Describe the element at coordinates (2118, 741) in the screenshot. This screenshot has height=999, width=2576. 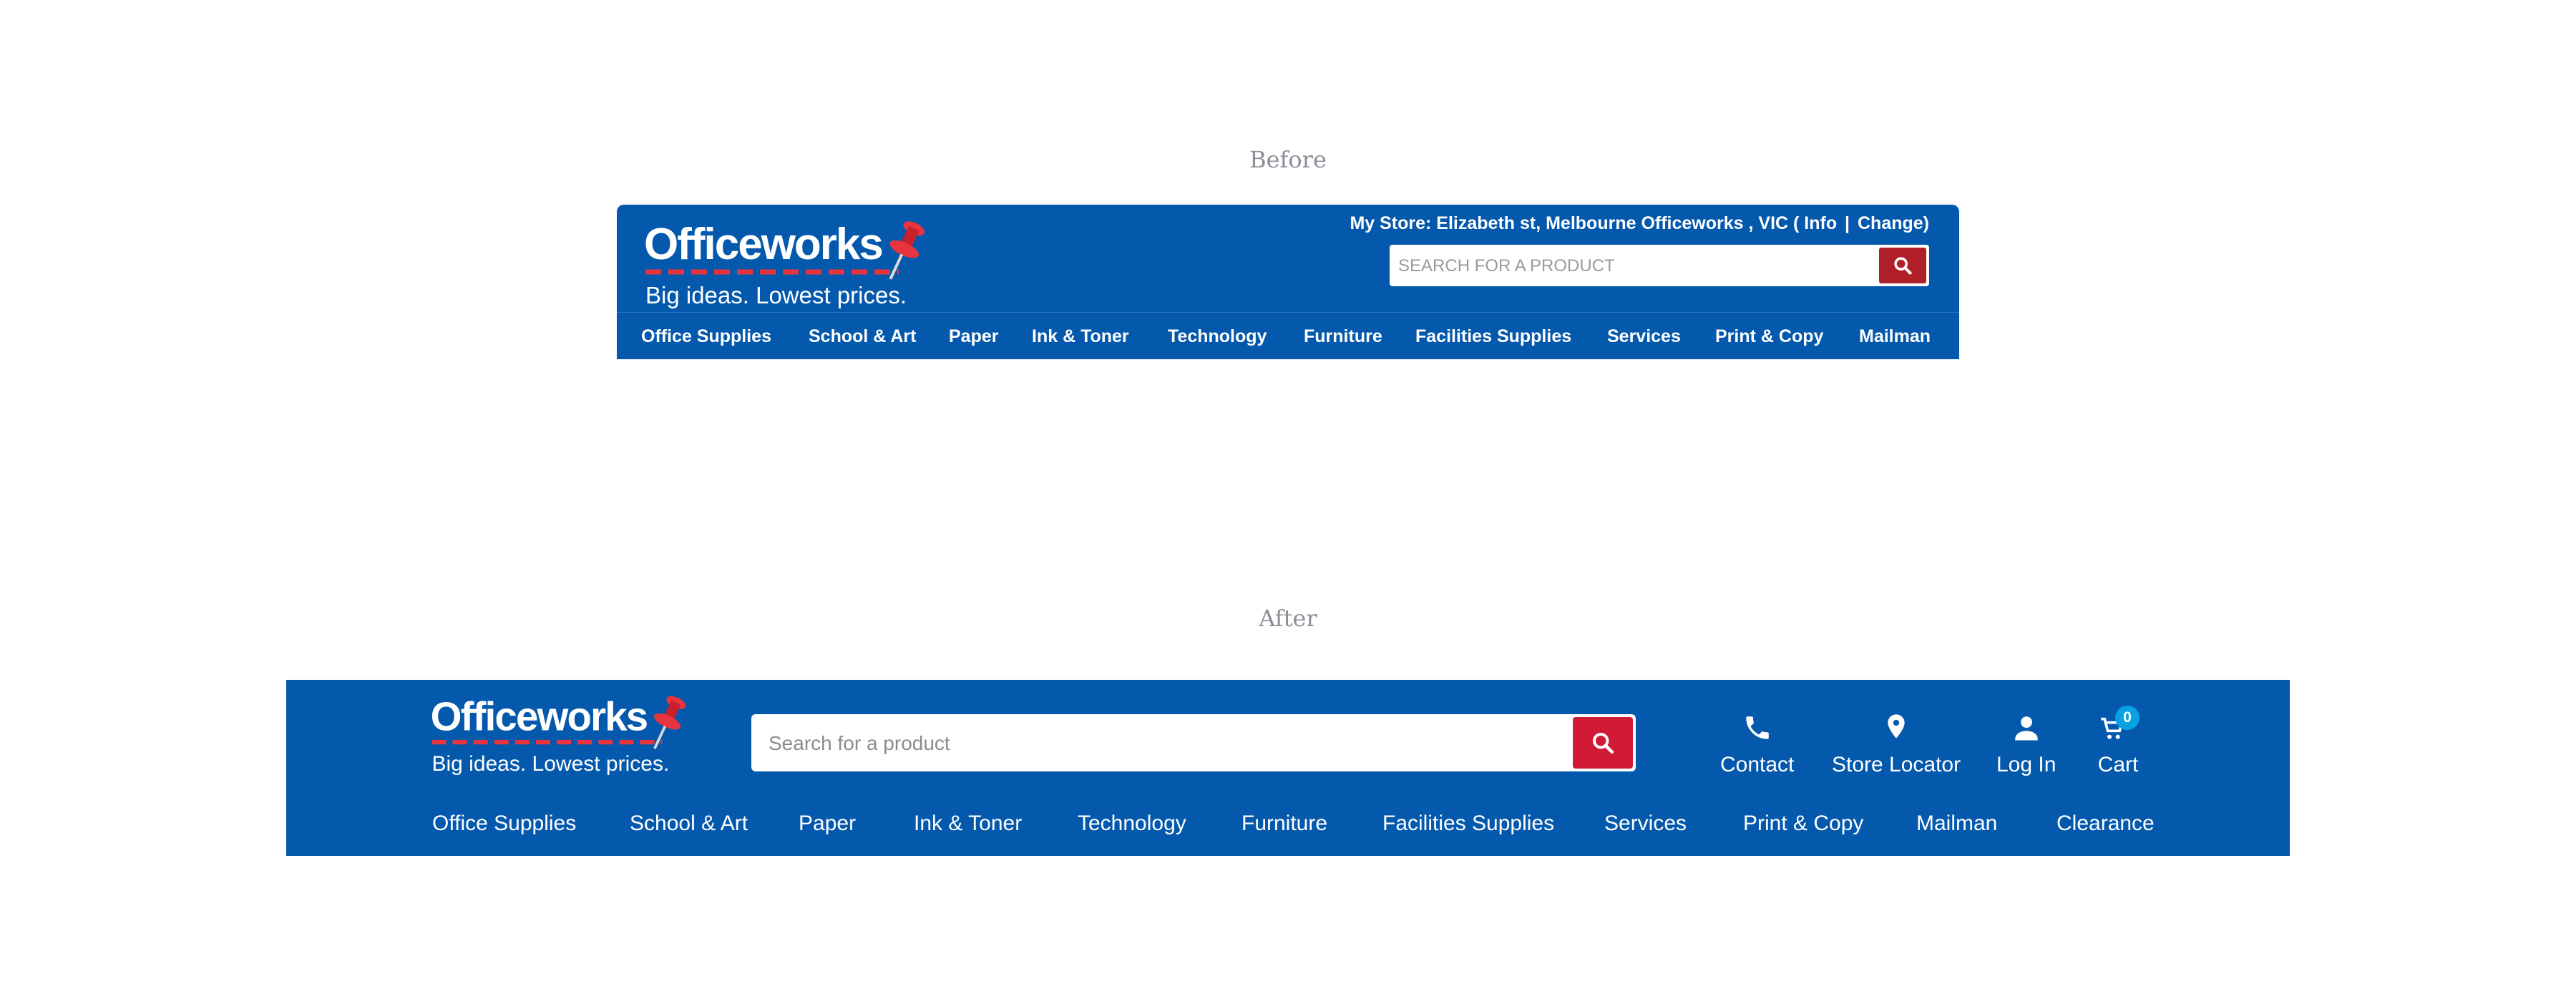
I see `cart-link: 0 Cart` at that location.